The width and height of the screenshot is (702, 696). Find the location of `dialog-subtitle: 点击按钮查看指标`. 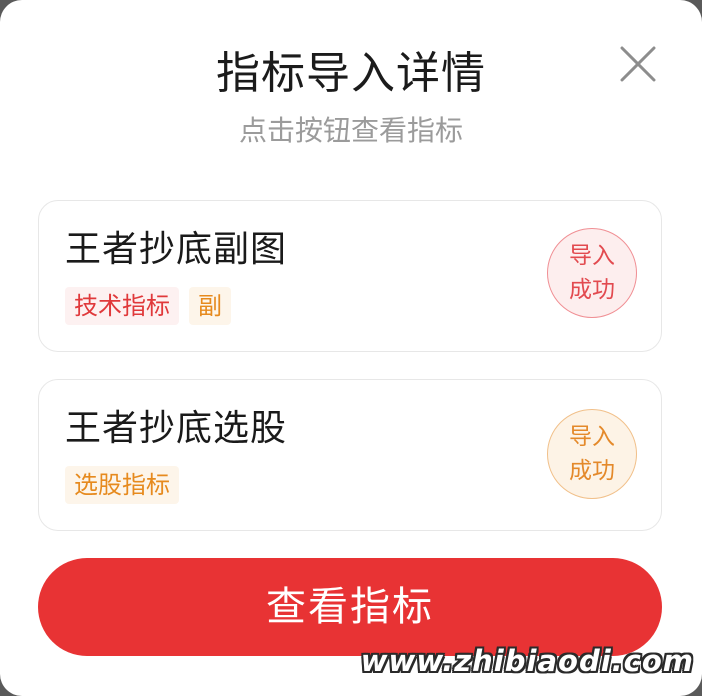

dialog-subtitle: 点击按钮查看指标 is located at coordinates (350, 130).